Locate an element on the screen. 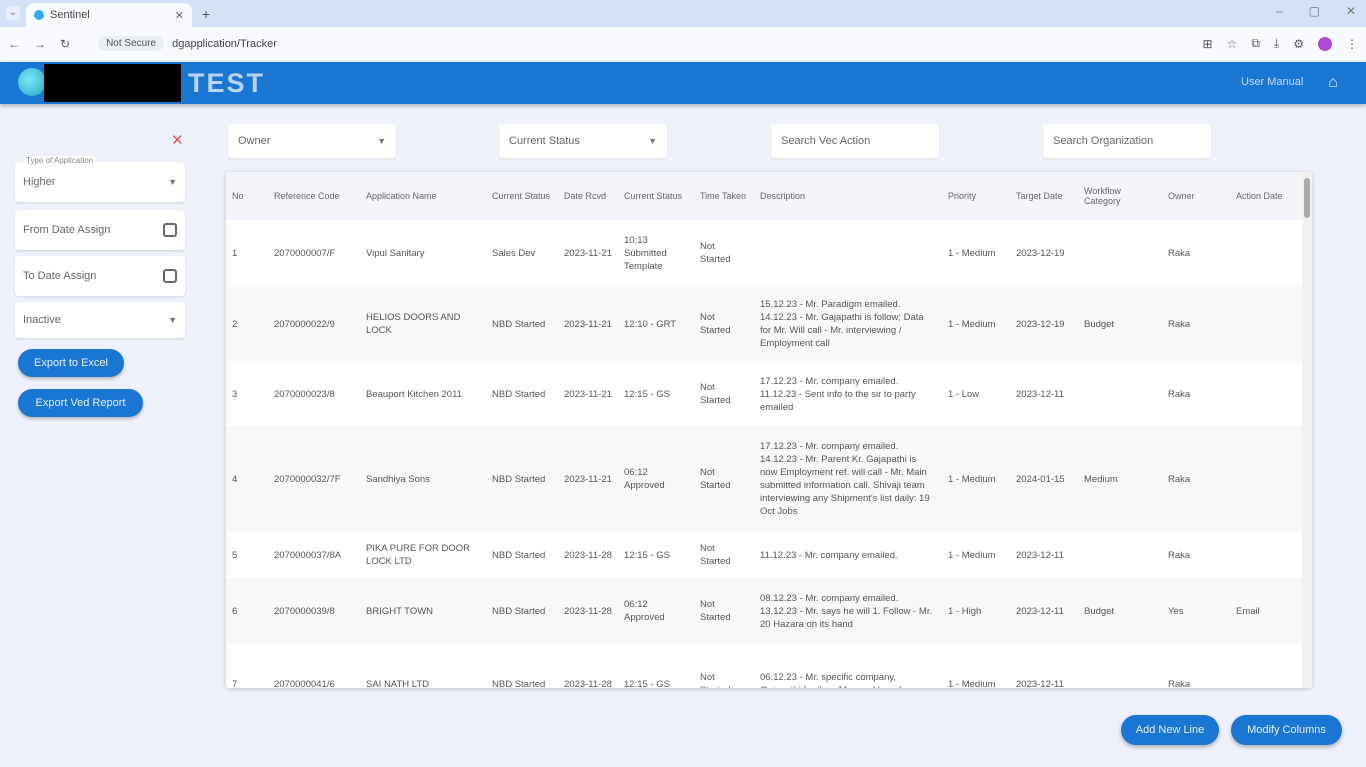 The image size is (1366, 767). col-header: Owner is located at coordinates (1196, 196).